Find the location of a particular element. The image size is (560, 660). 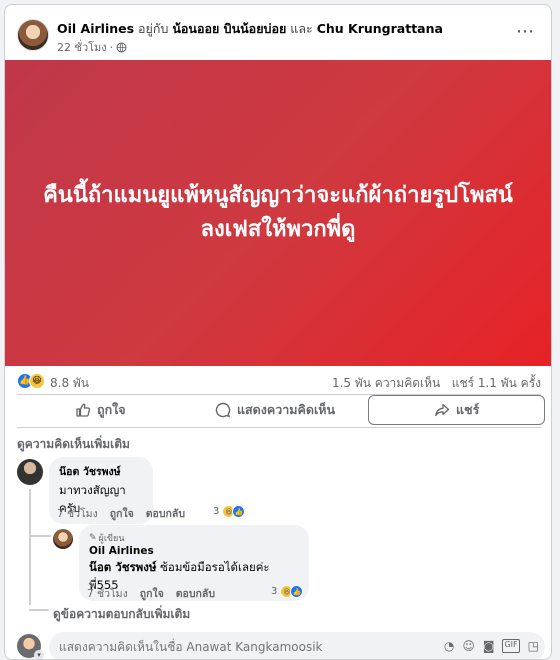

comment-reactions: 3 😆 👍 is located at coordinates (229, 511).